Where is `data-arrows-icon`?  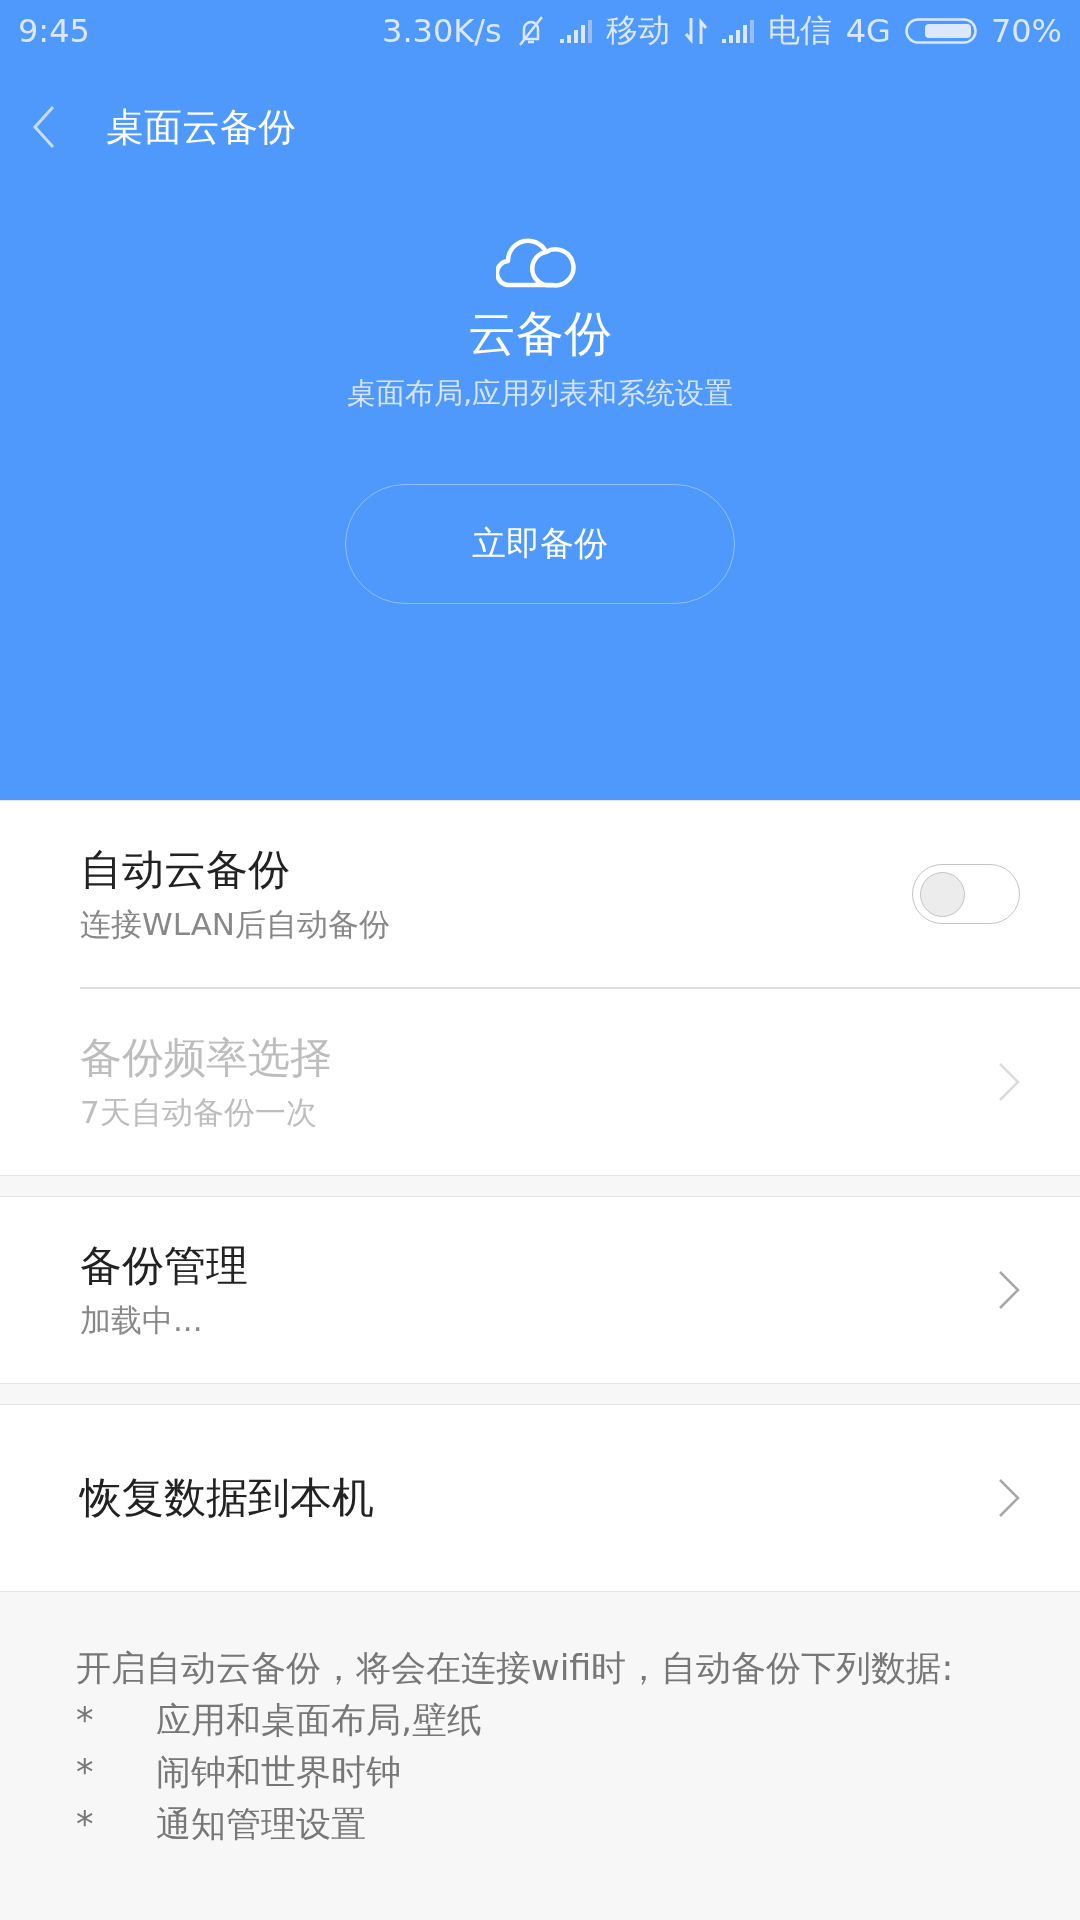
data-arrows-icon is located at coordinates (695, 31).